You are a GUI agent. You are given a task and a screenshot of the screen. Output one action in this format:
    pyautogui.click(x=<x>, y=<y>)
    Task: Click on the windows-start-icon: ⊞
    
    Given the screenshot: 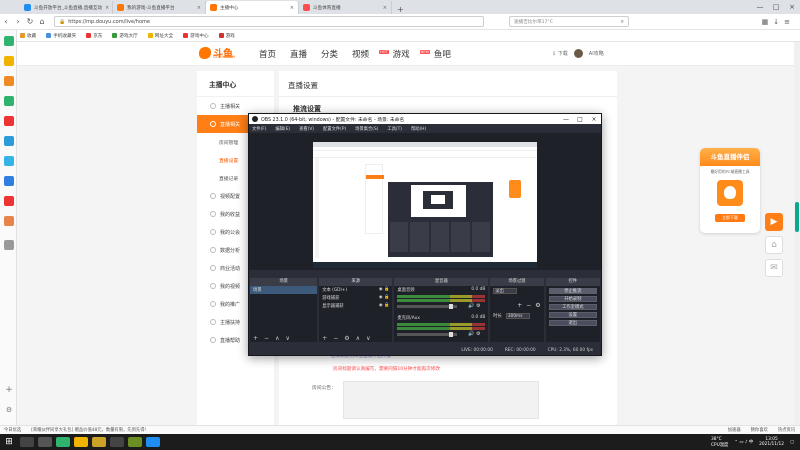 What is the action you would take?
    pyautogui.click(x=9, y=442)
    